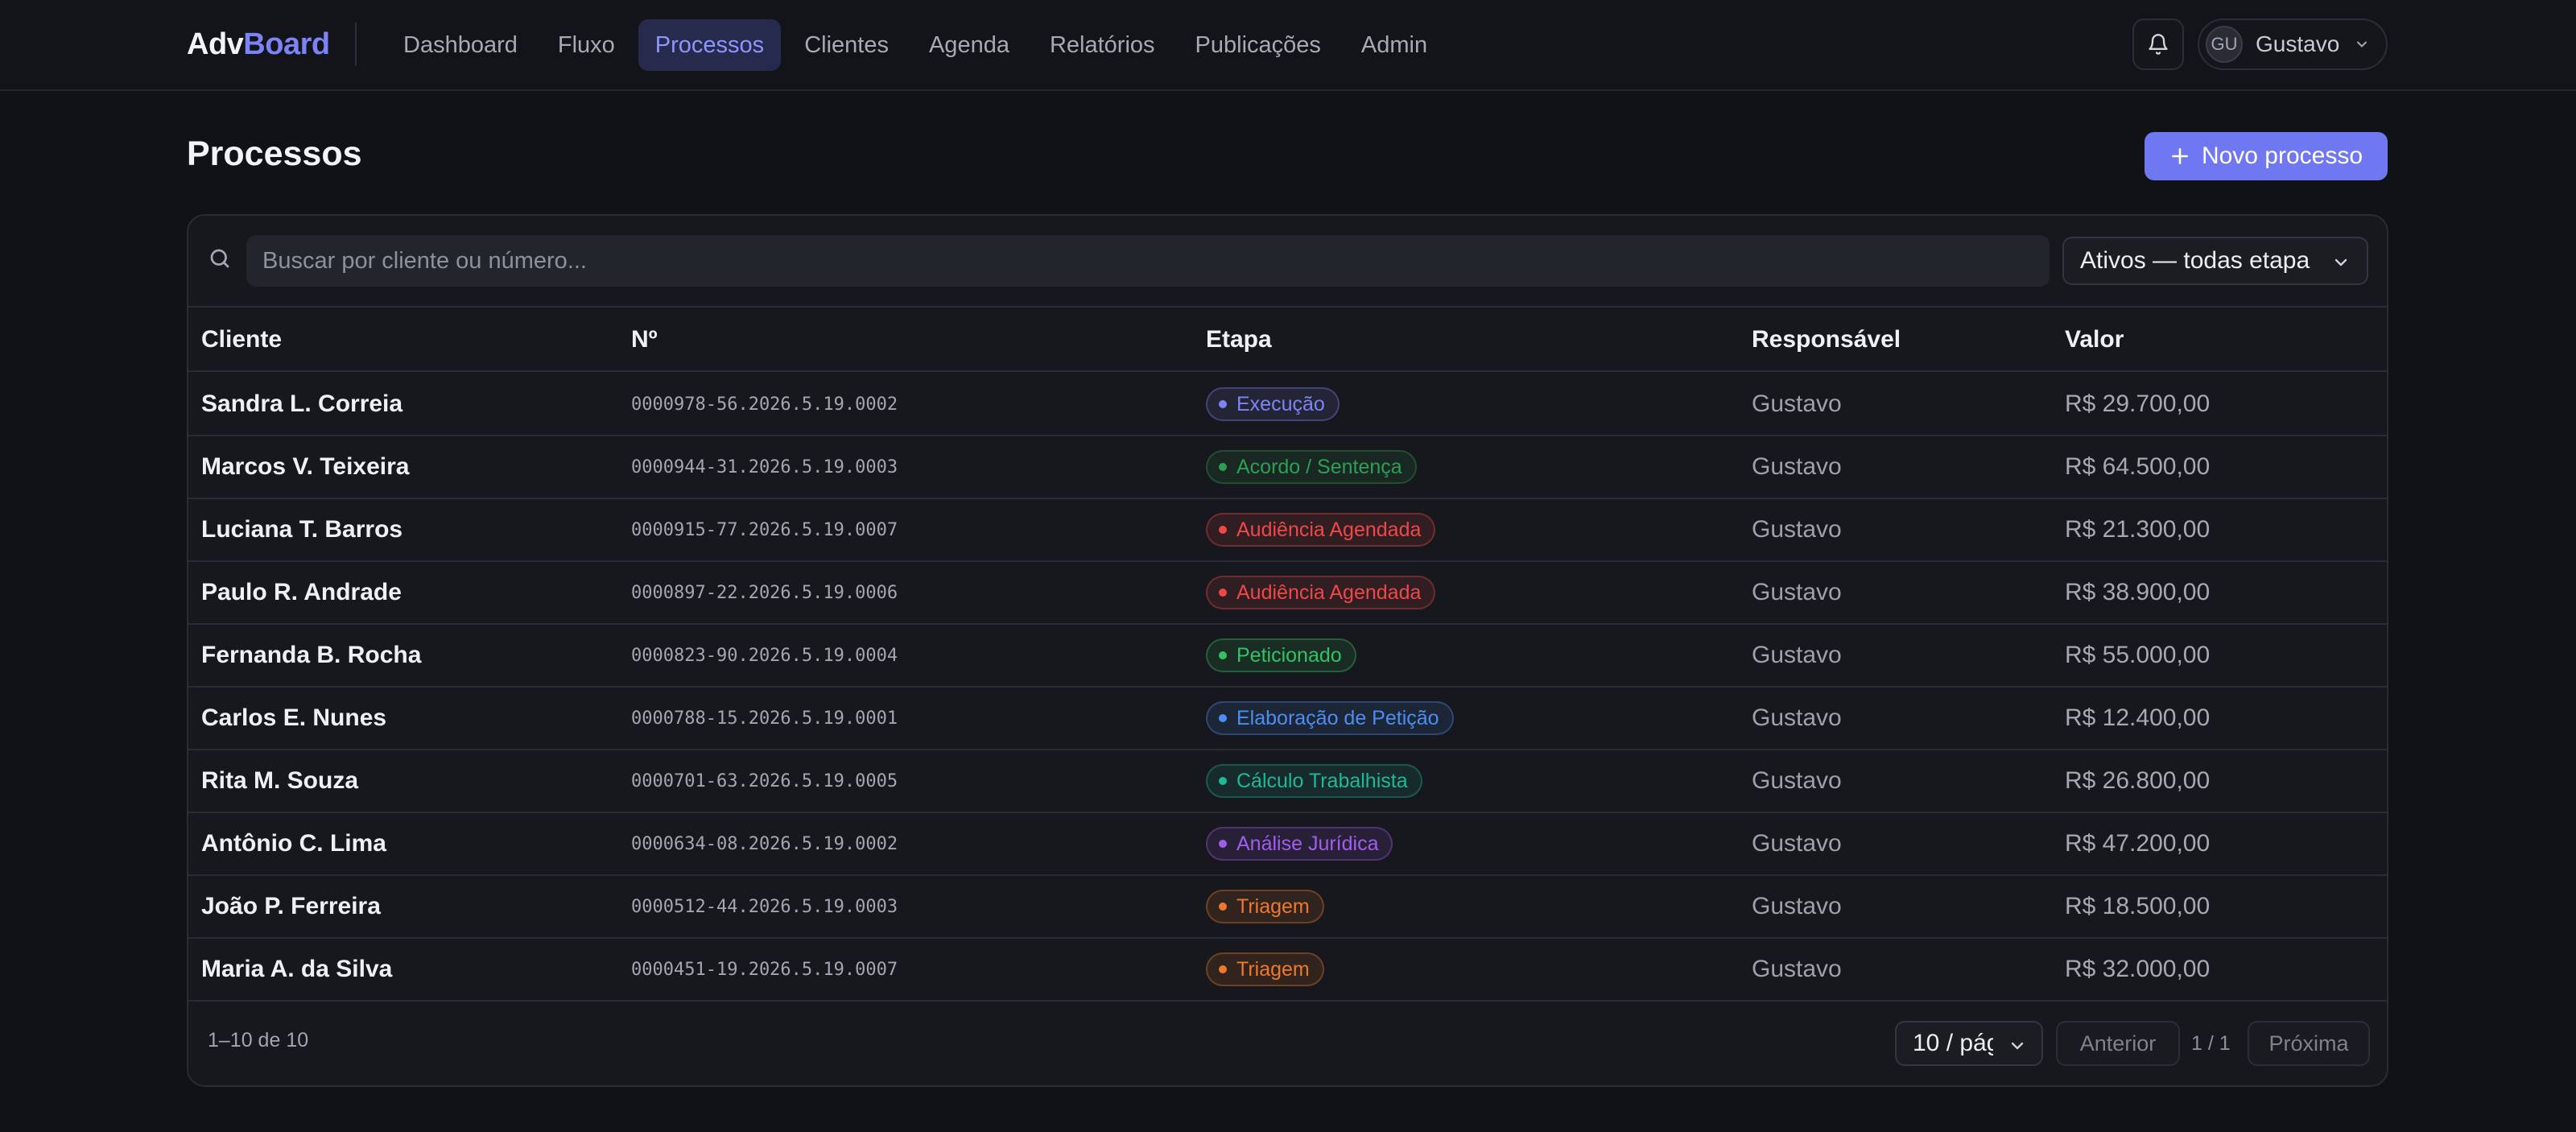 Image resolution: width=2576 pixels, height=1132 pixels. I want to click on page-size-select: 10 / página, so click(1969, 1043).